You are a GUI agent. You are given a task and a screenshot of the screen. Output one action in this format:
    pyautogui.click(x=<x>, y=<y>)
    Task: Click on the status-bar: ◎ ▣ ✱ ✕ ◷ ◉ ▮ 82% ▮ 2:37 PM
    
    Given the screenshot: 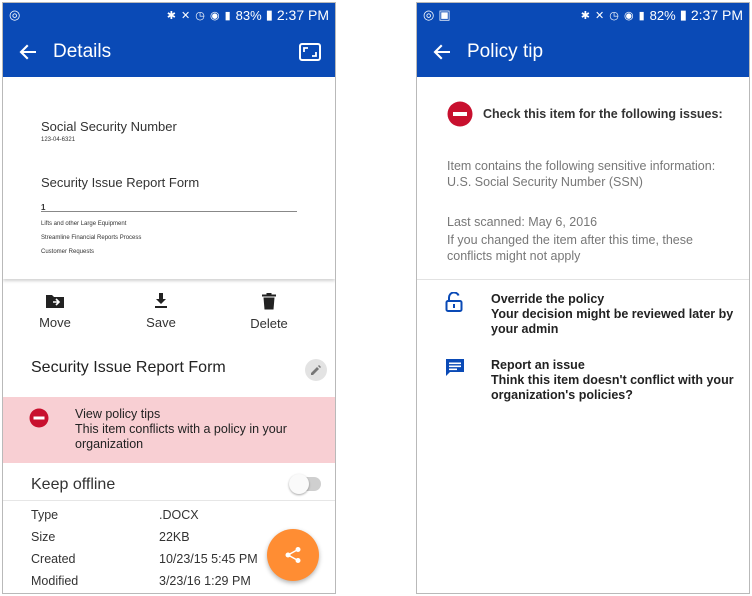 What is the action you would take?
    pyautogui.click(x=583, y=15)
    